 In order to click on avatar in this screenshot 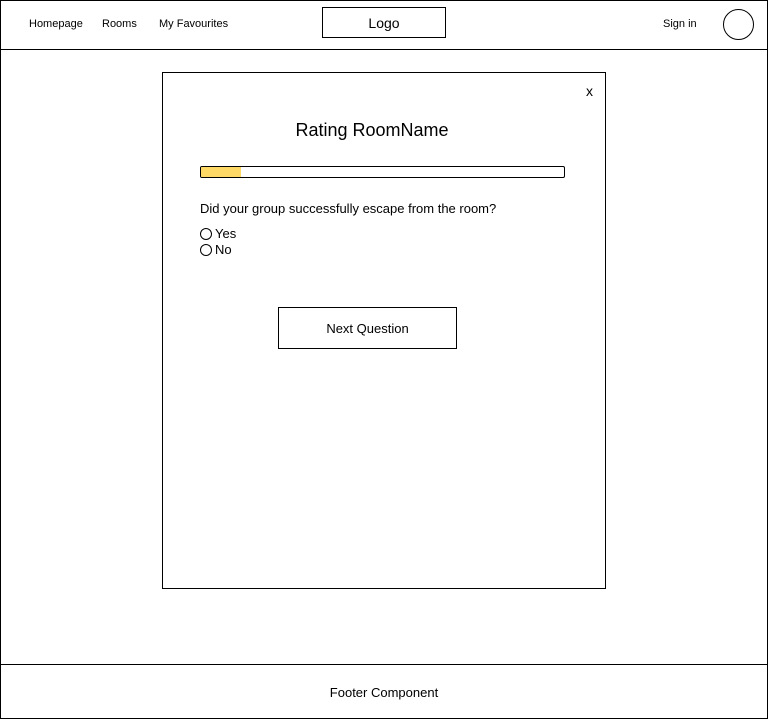, I will do `click(738, 24)`.